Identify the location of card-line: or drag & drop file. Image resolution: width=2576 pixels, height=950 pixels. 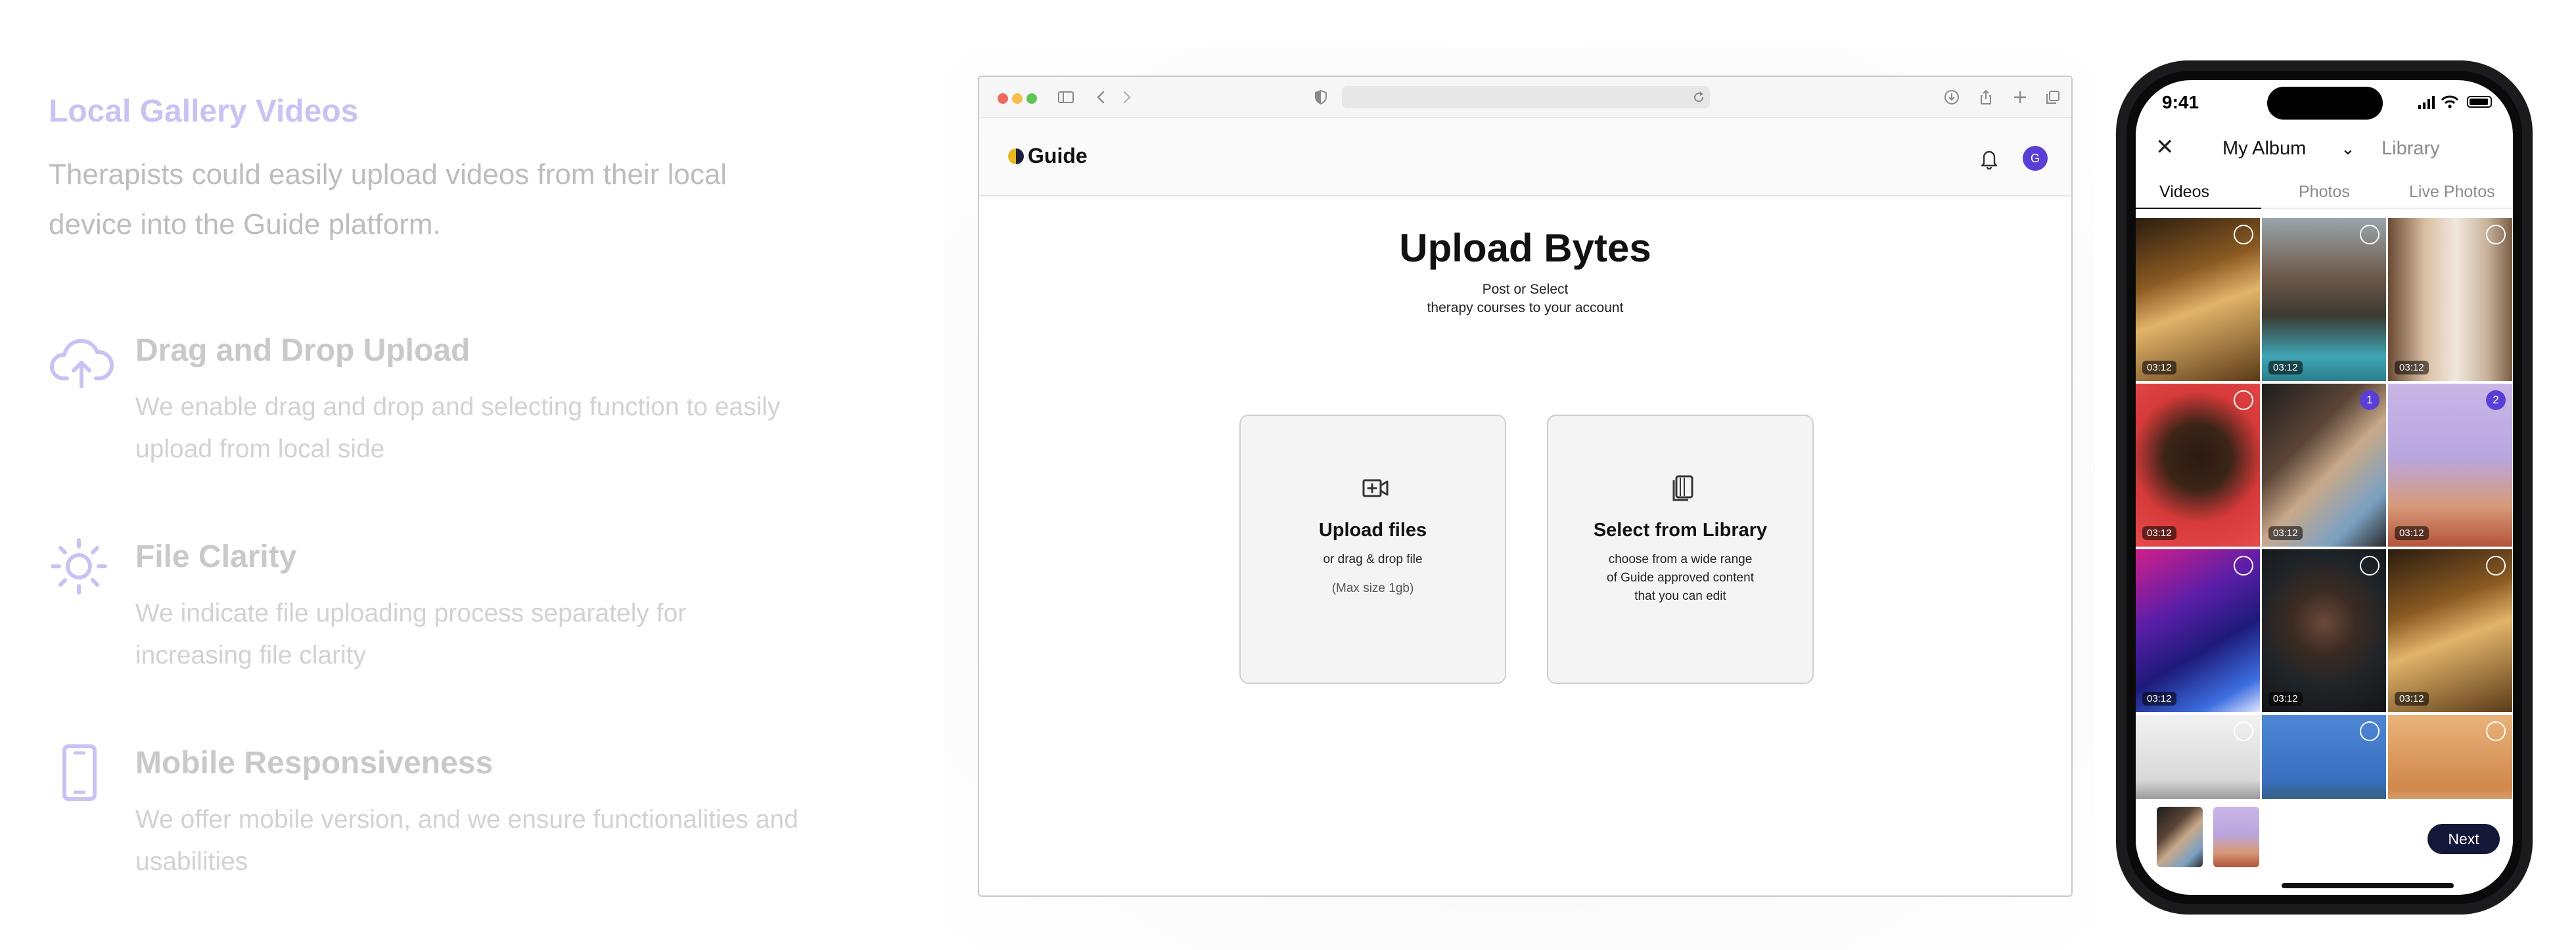
(1373, 559).